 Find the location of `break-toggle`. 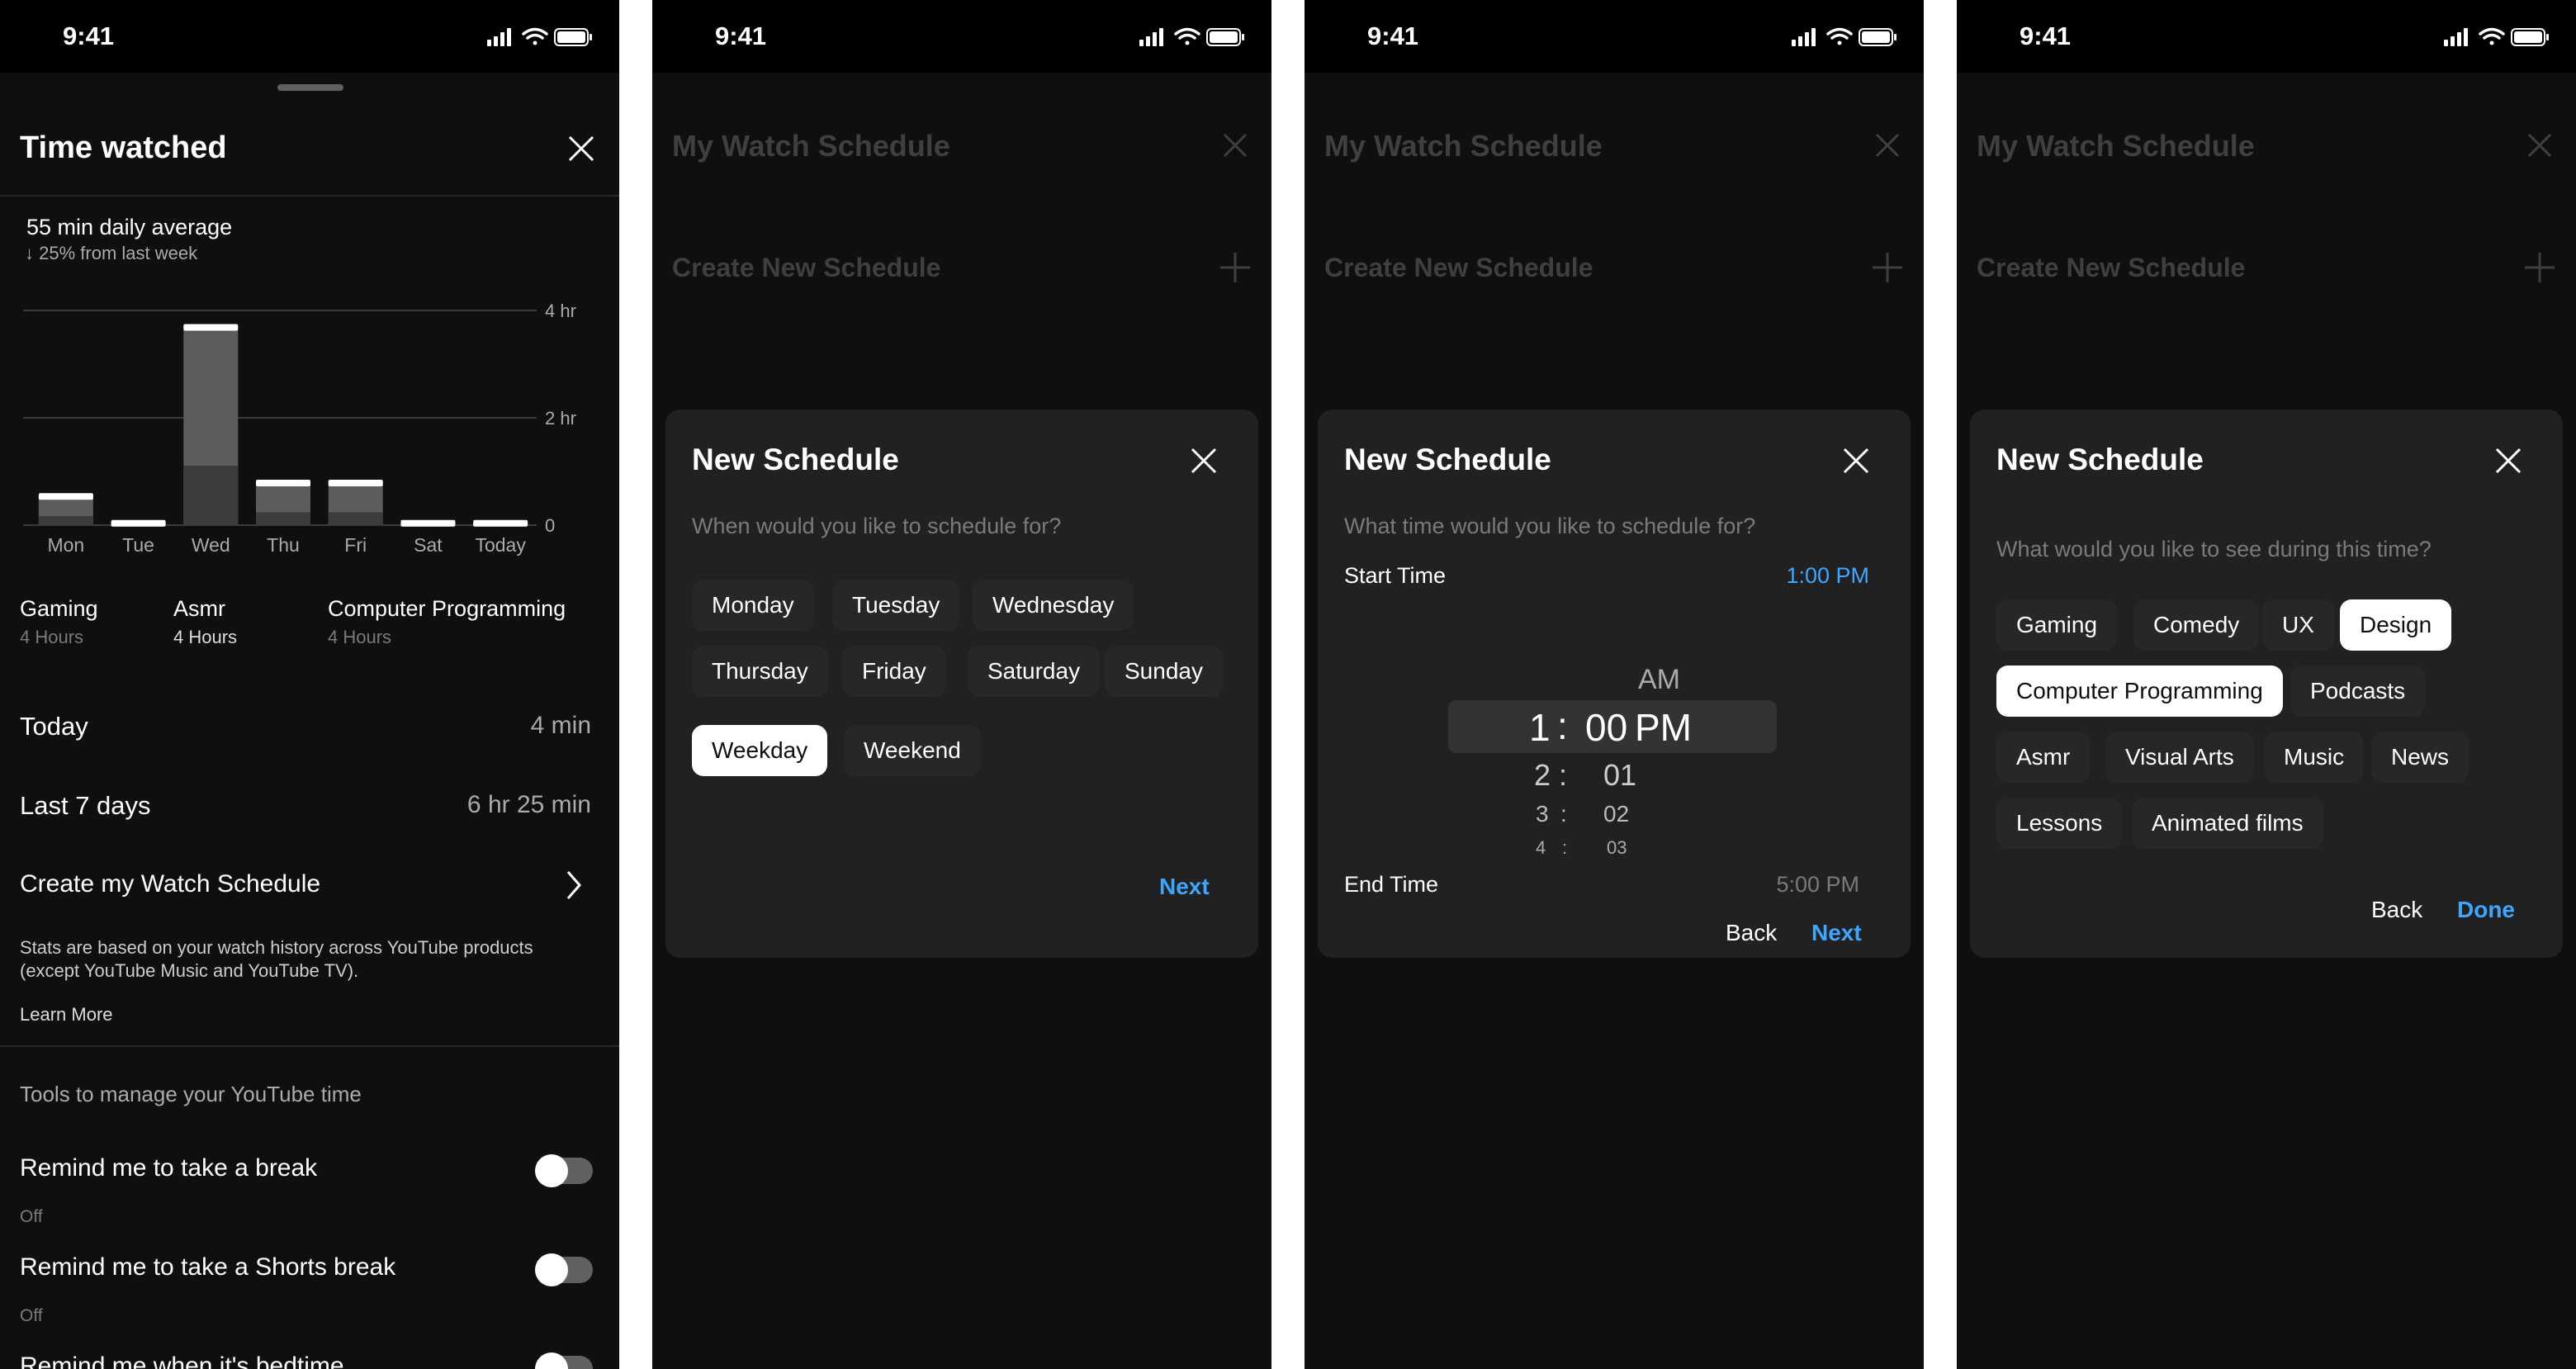

break-toggle is located at coordinates (564, 1170).